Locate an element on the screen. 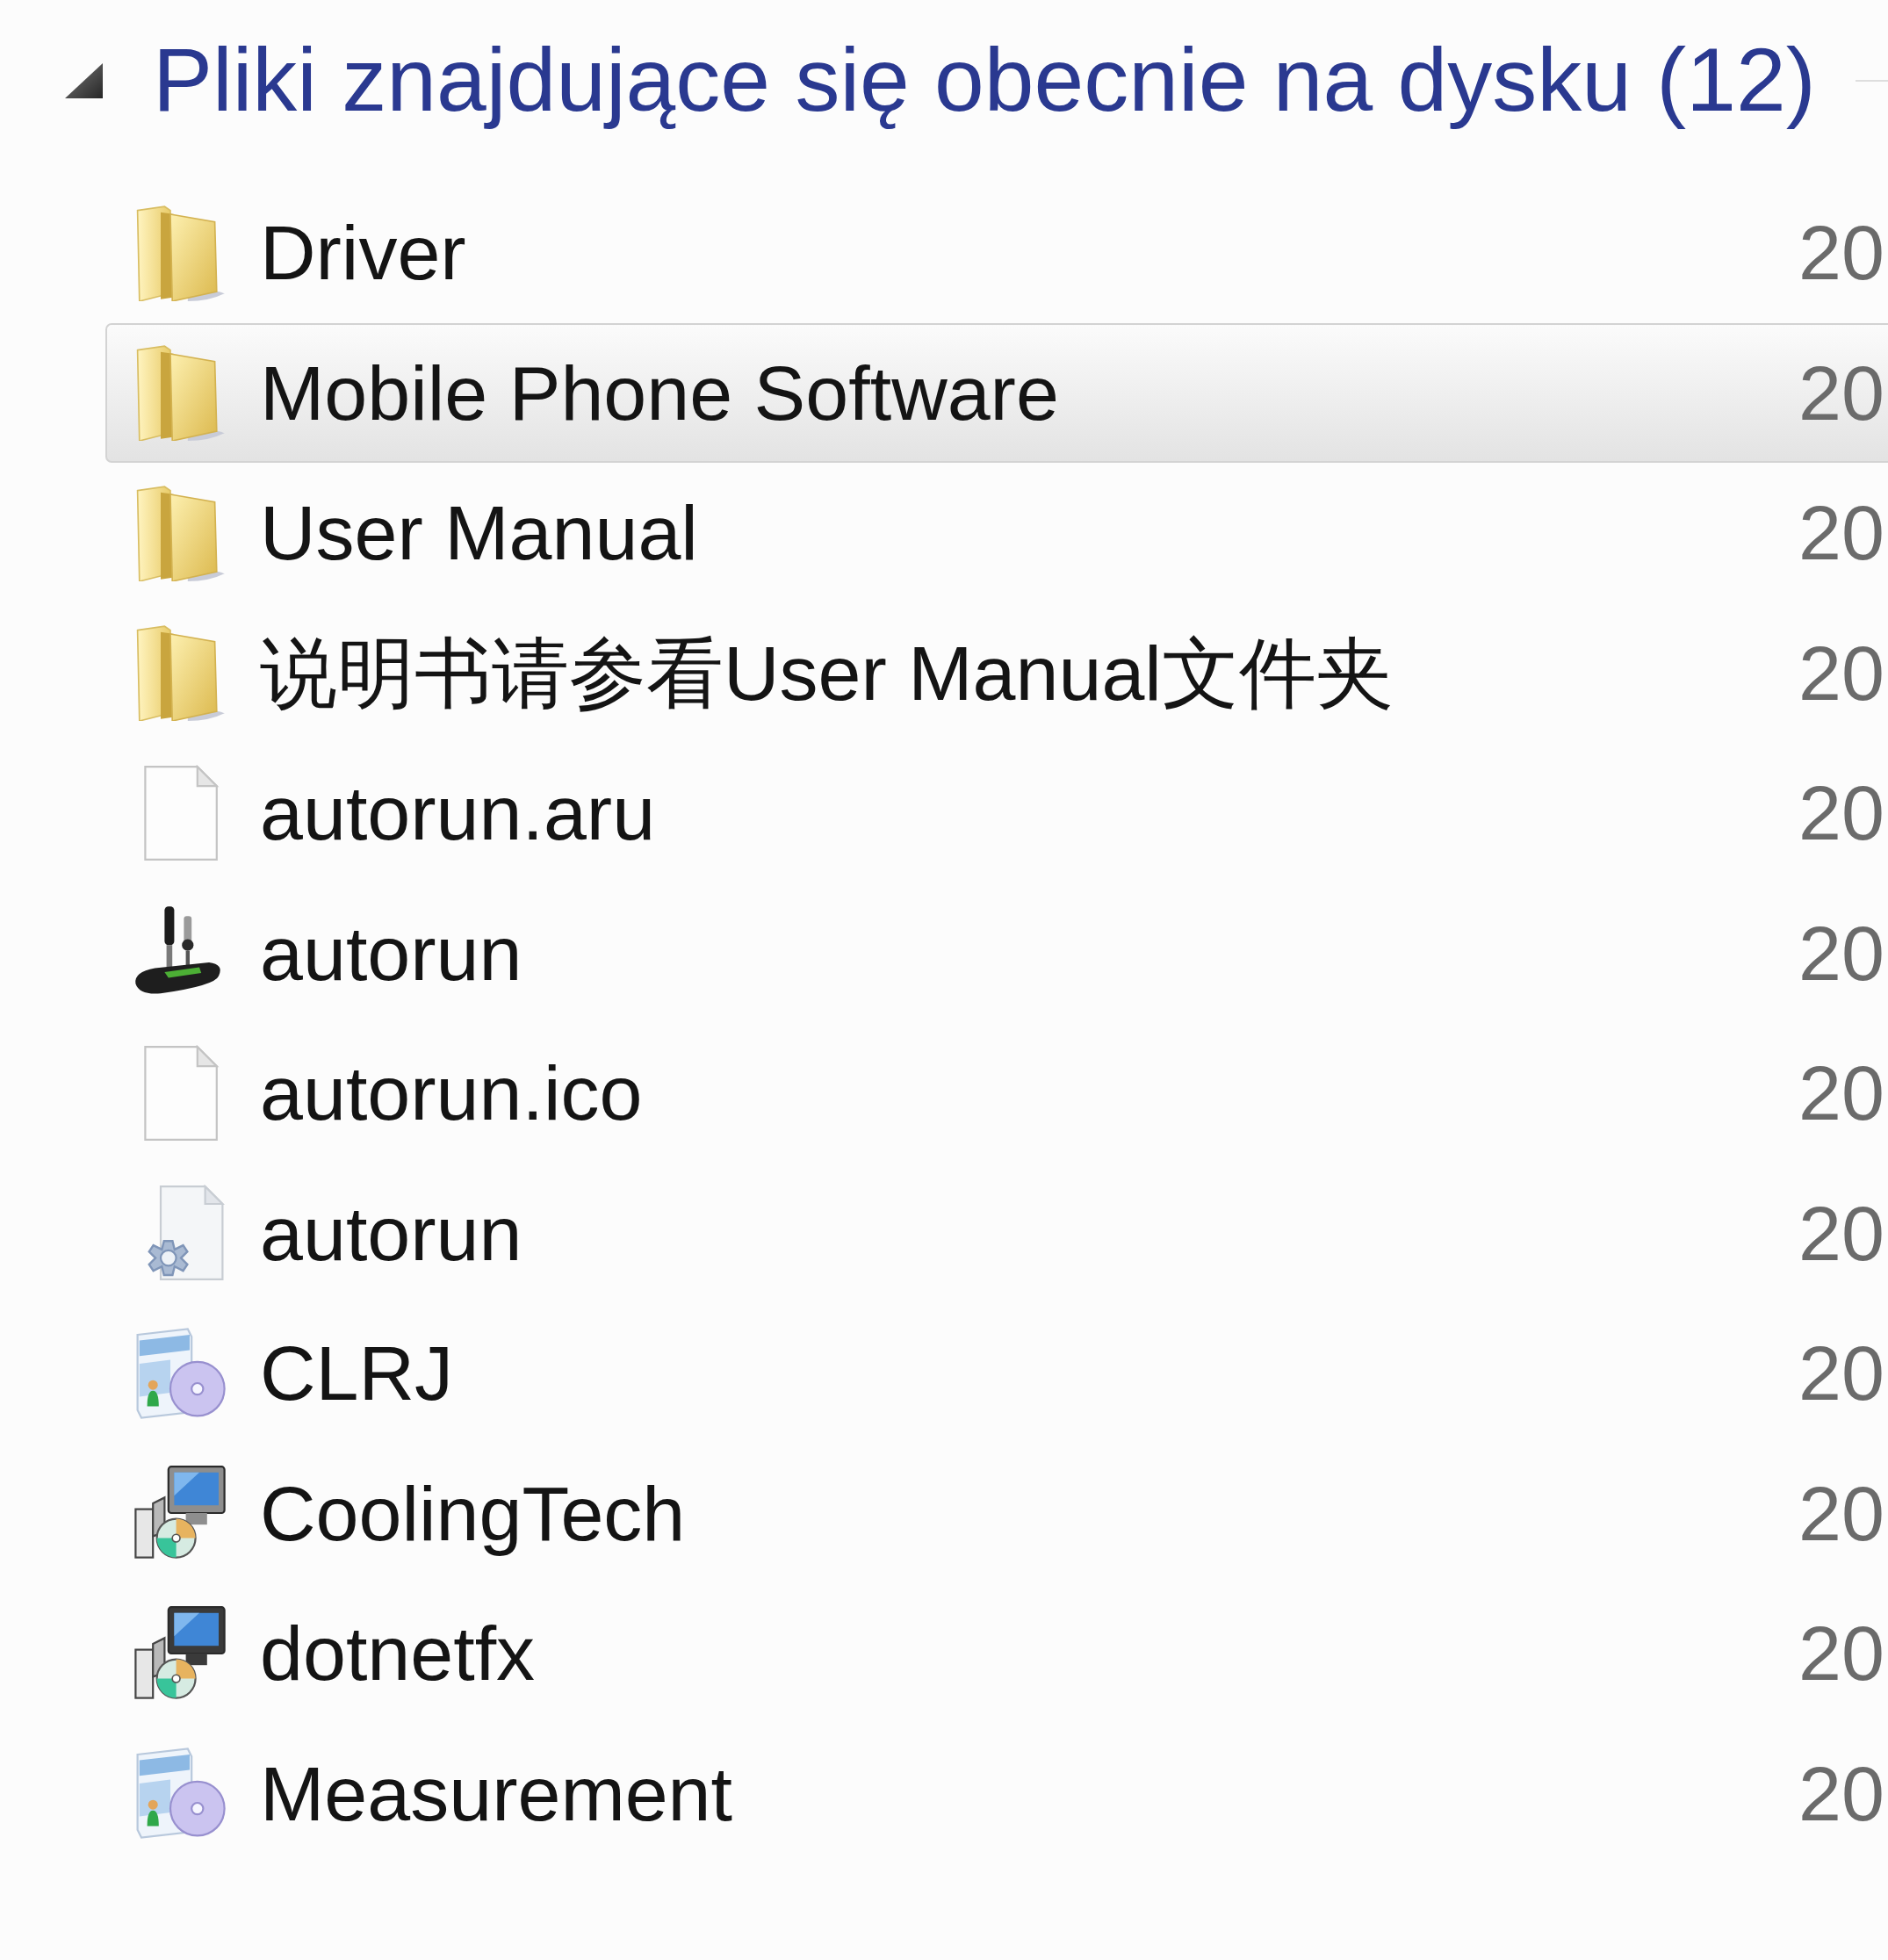 The height and width of the screenshot is (1960, 1888). file-row: Driver 20 is located at coordinates (996, 253).